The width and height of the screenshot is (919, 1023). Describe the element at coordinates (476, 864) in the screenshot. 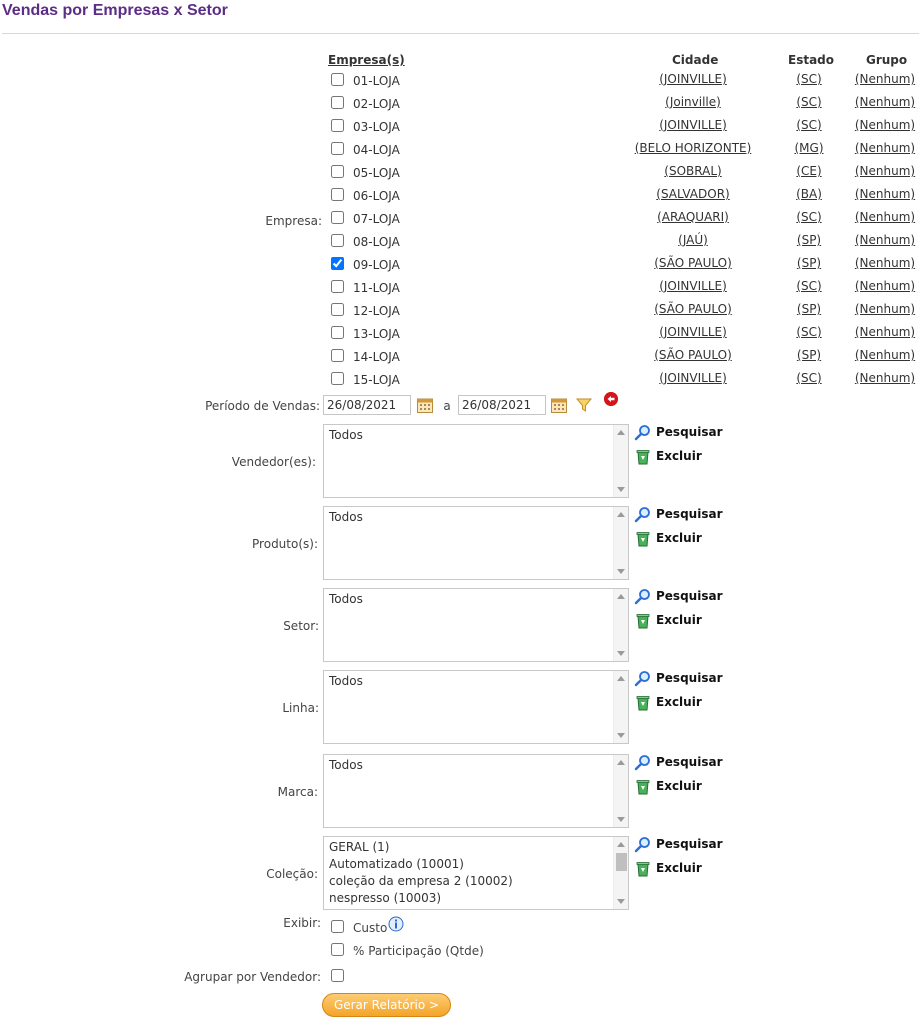

I see `list-item: Automatizado (10001)` at that location.